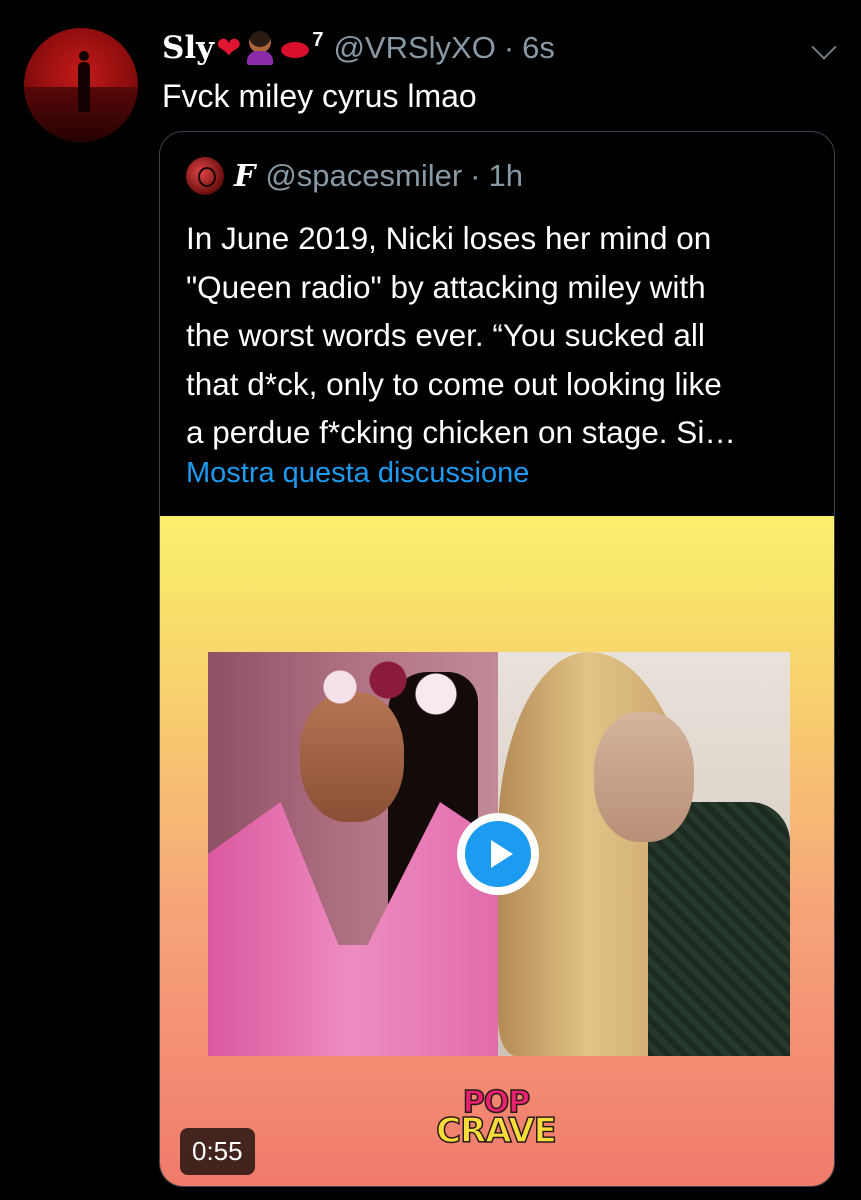 This screenshot has height=1200, width=861. I want to click on display-name: Sly, so click(188, 48).